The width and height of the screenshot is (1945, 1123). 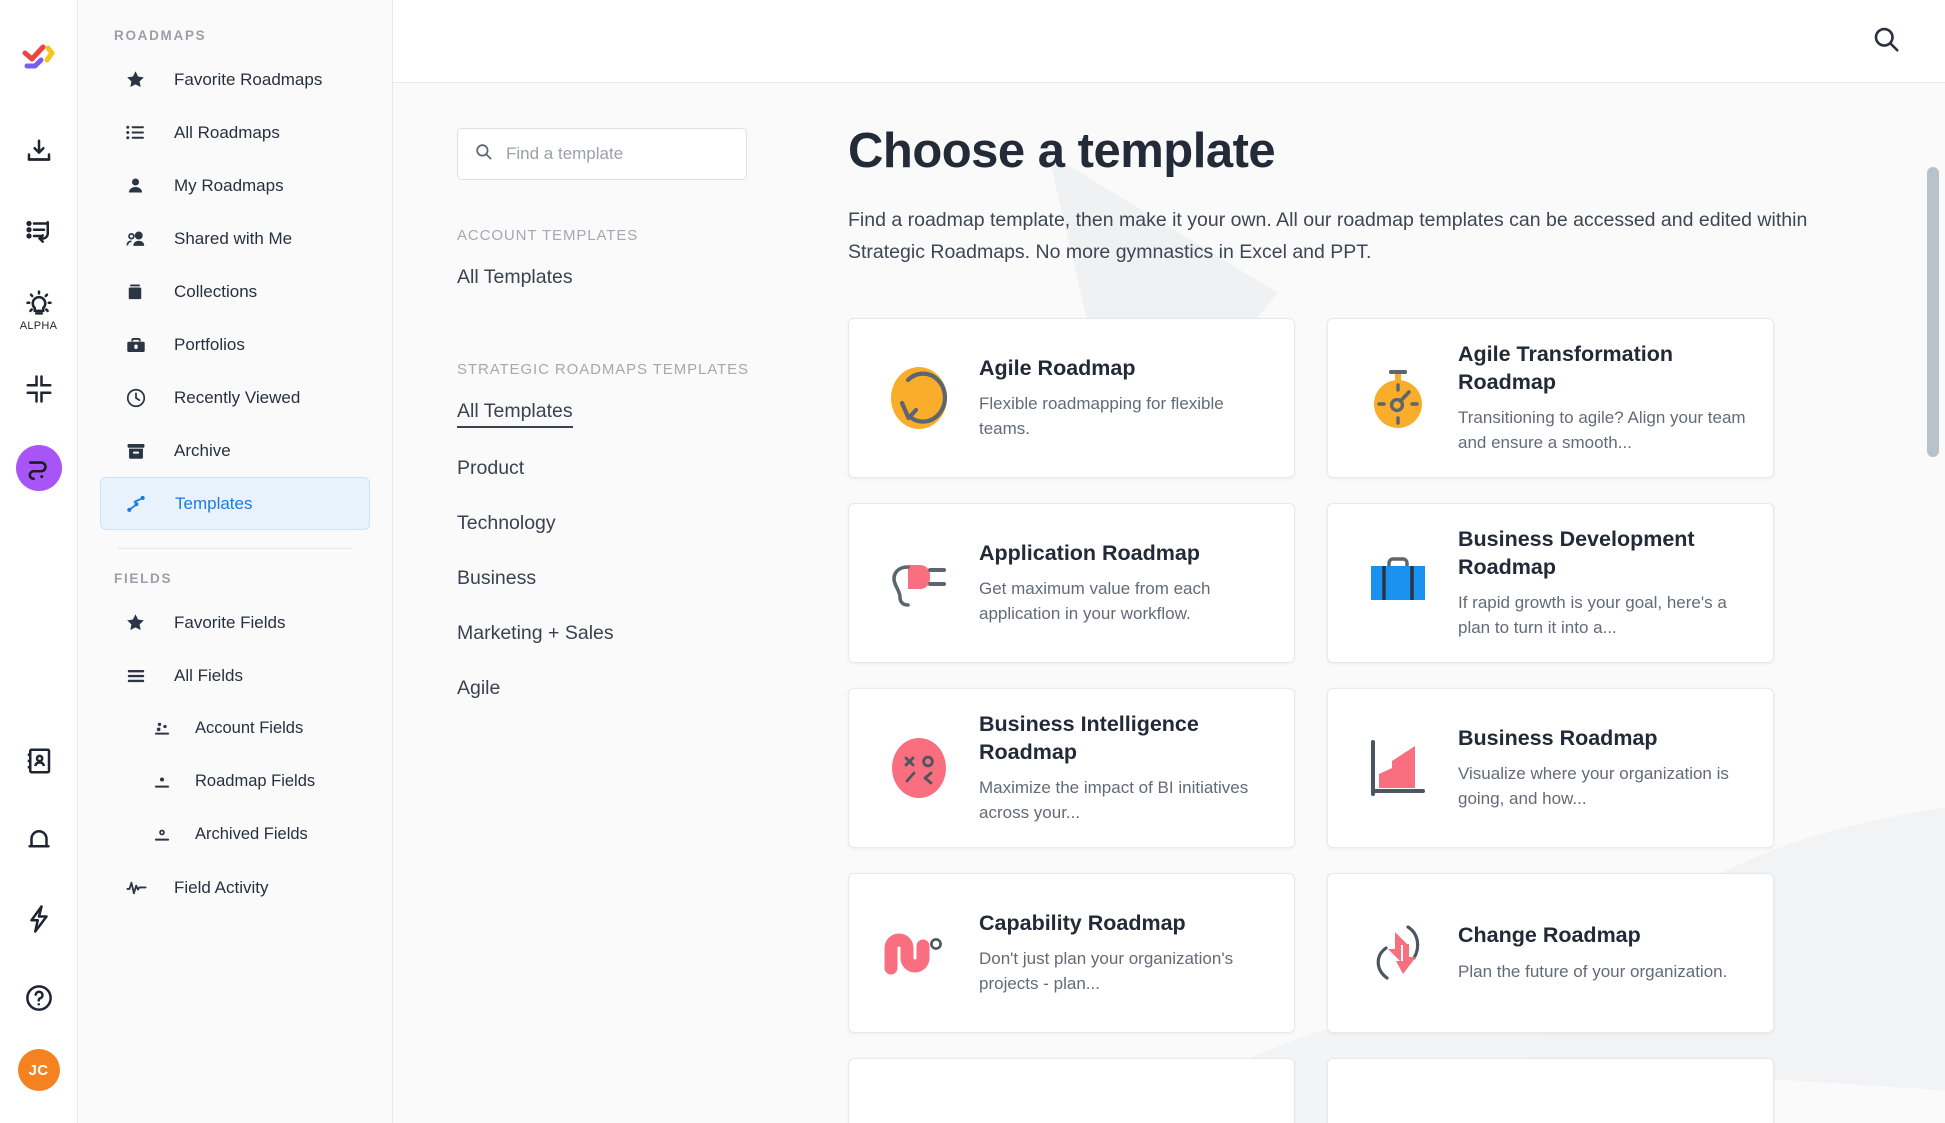 I want to click on rail-active-indicator, so click(x=38, y=468).